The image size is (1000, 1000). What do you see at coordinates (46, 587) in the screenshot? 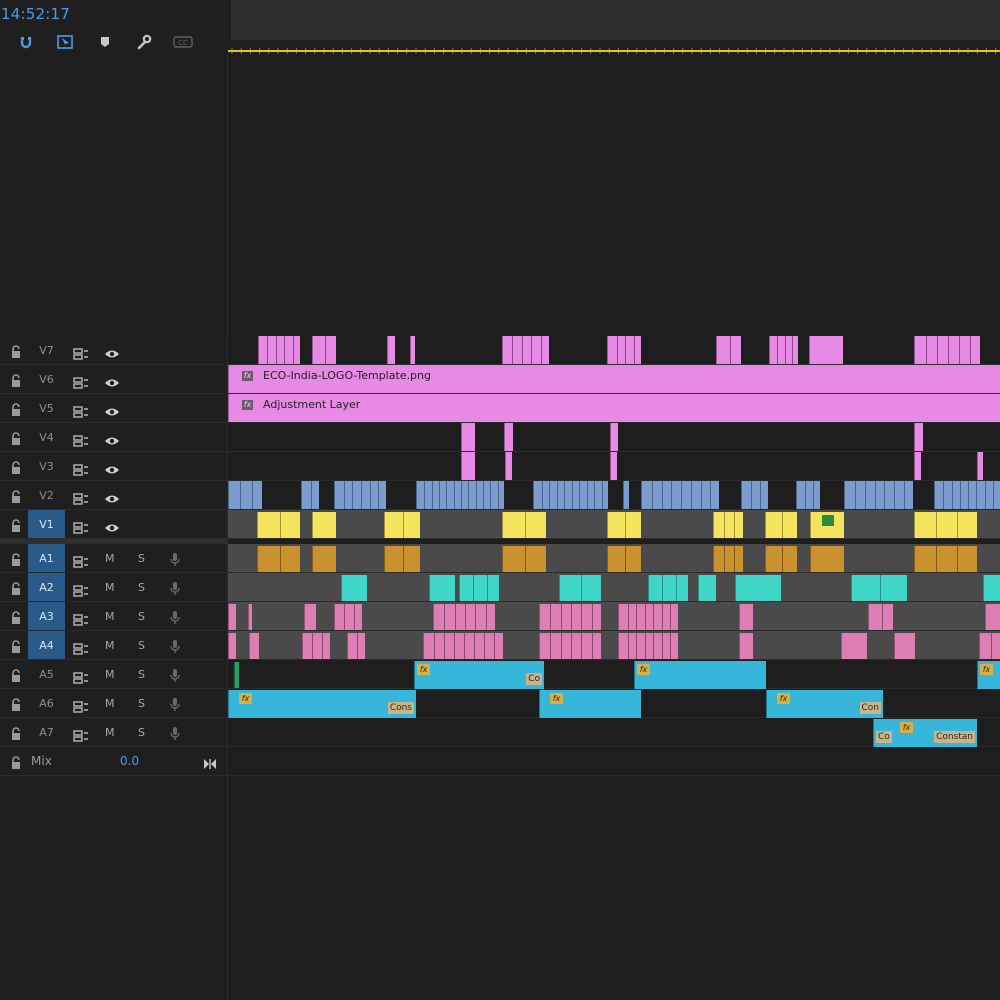
I see `track-name-a2: A2` at bounding box center [46, 587].